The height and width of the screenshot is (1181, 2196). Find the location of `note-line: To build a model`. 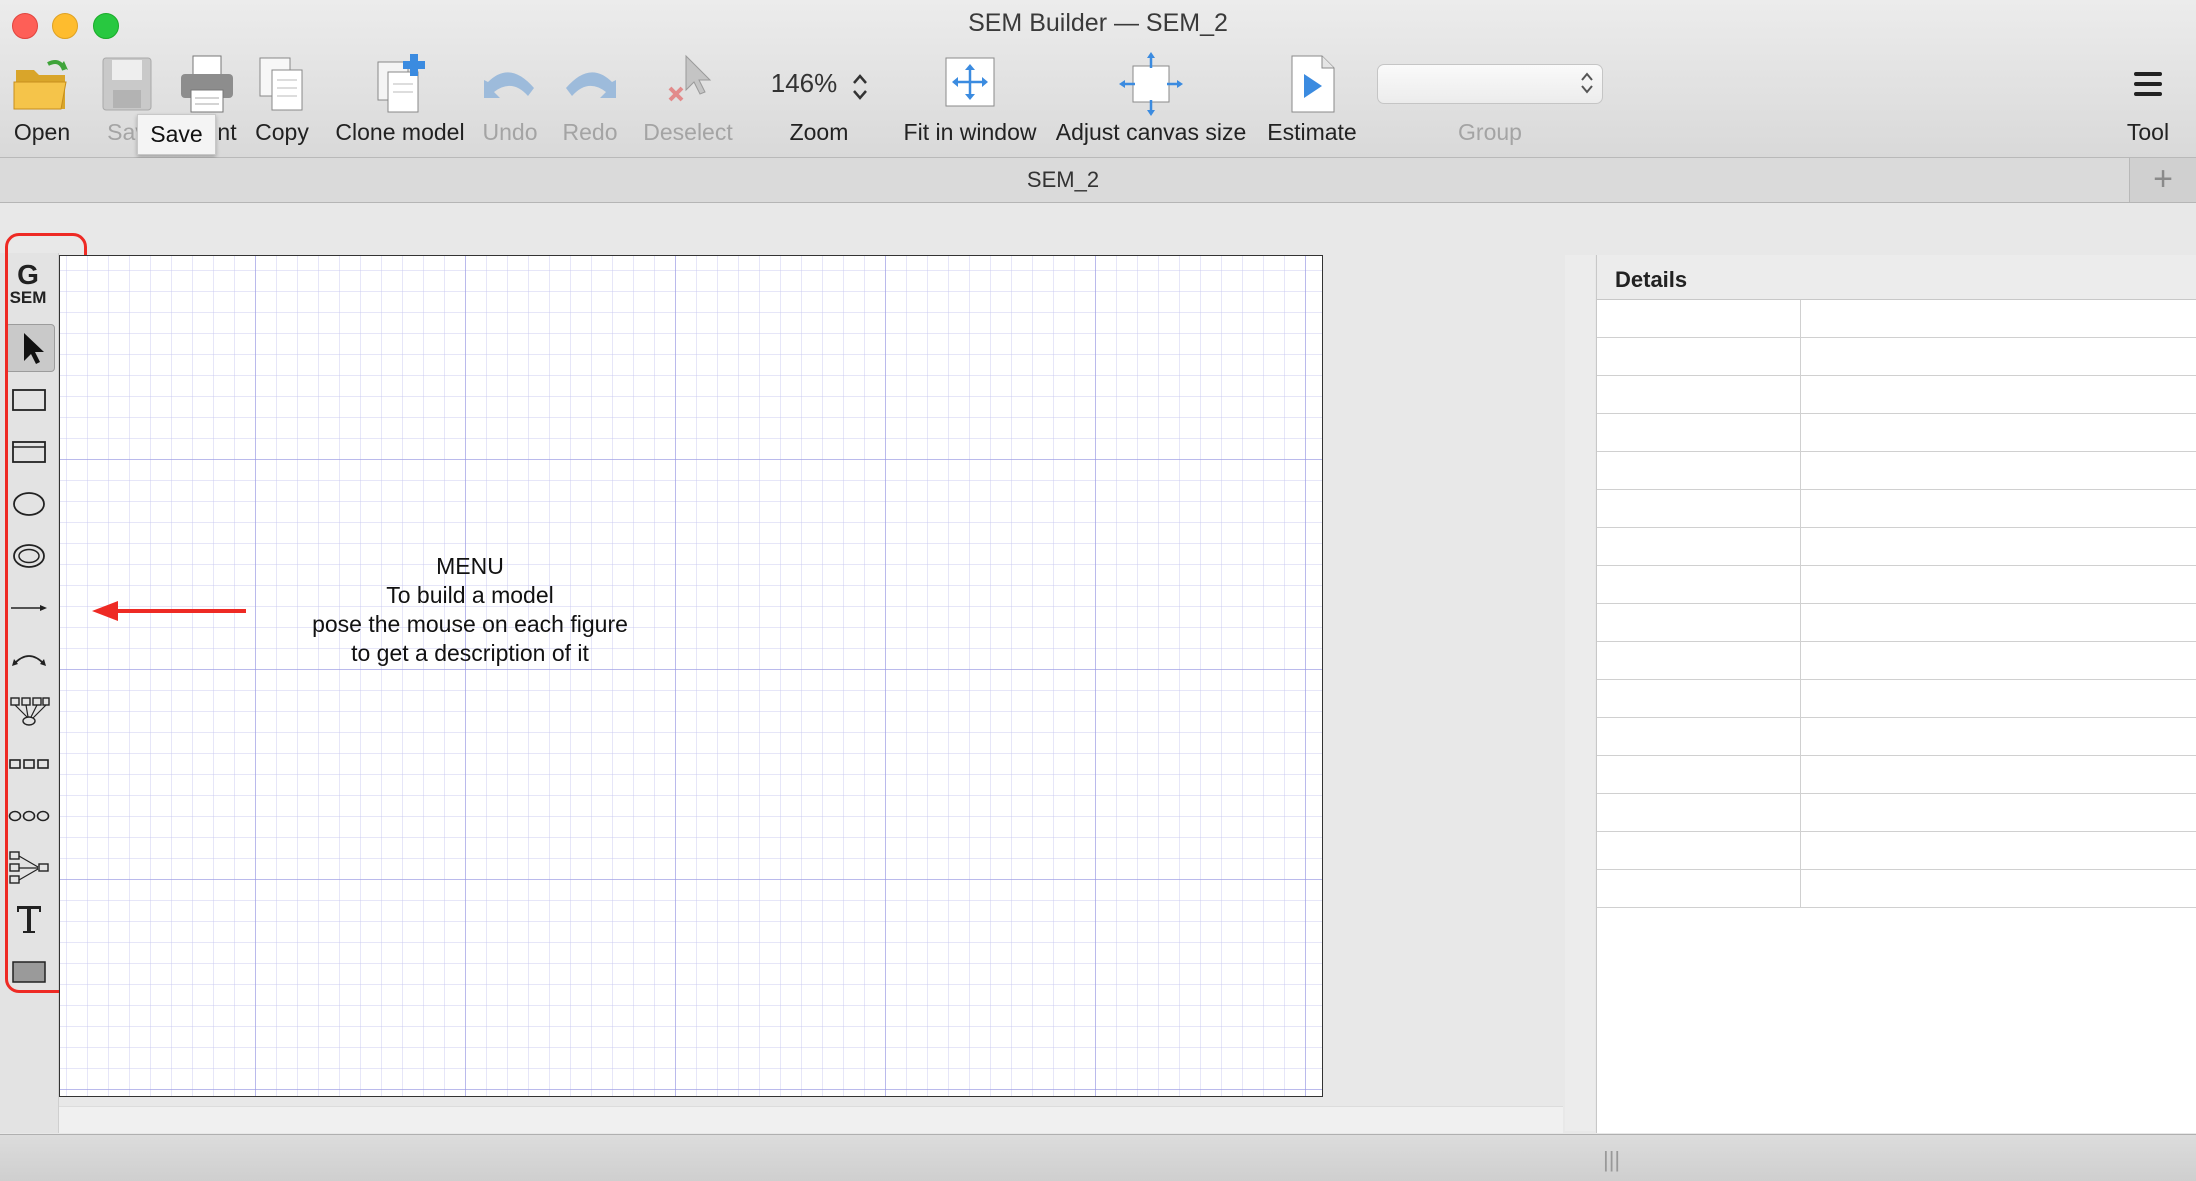

note-line: To build a model is located at coordinates (470, 595).